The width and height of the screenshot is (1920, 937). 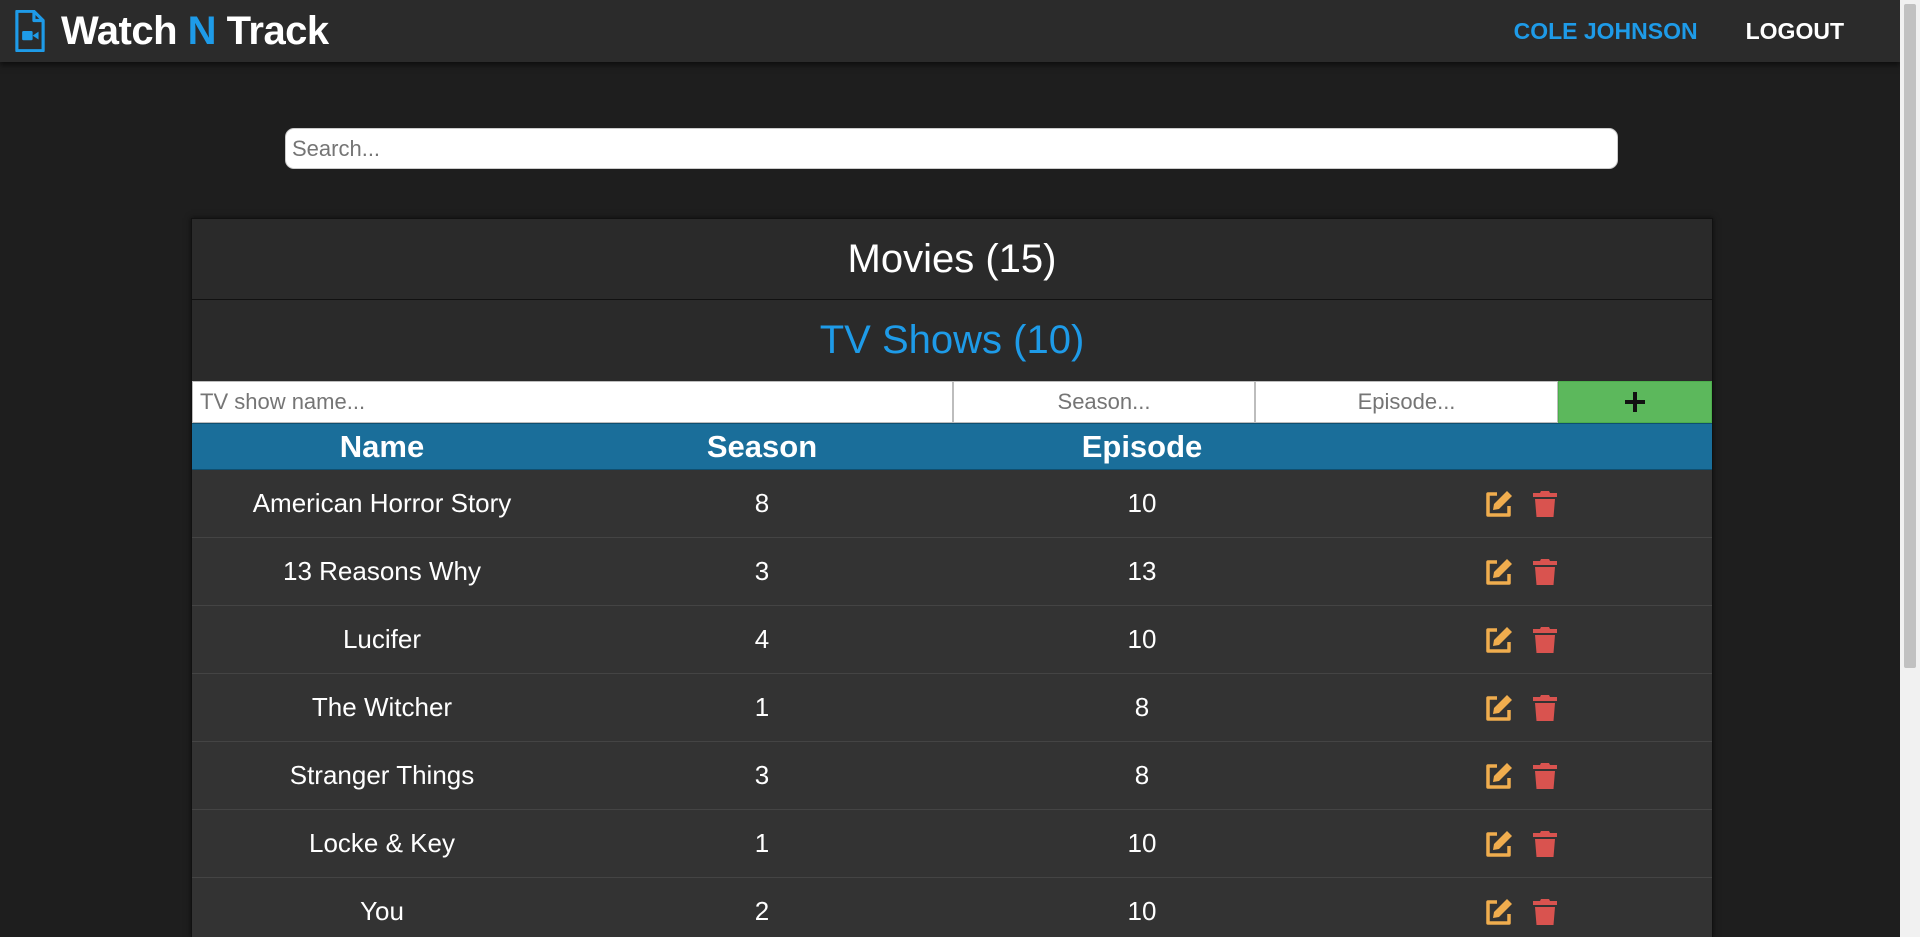 I want to click on column-header-name: Name, so click(x=382, y=447).